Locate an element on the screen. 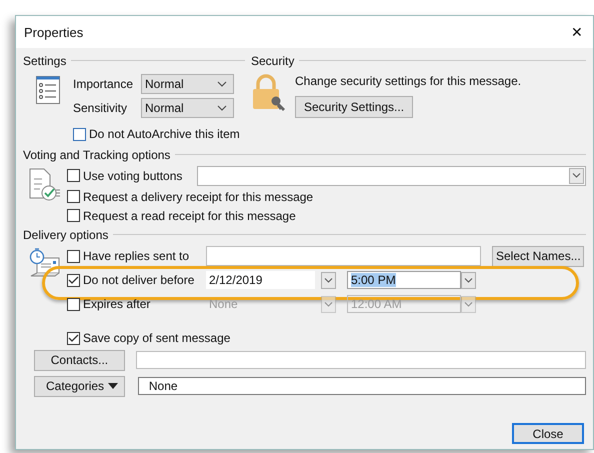  time-field: 5:00 PM is located at coordinates (404, 280).